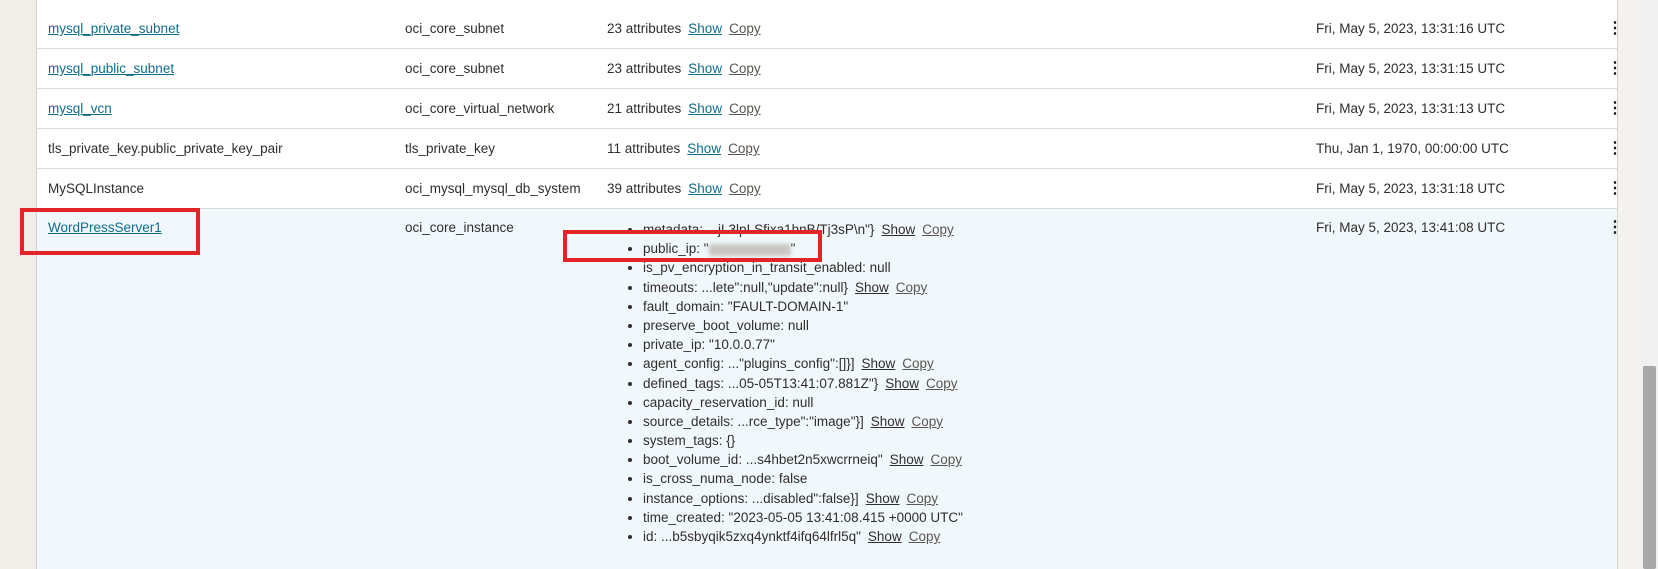 This screenshot has width=1658, height=569. I want to click on attribute-text: system_tags: {}, so click(689, 441).